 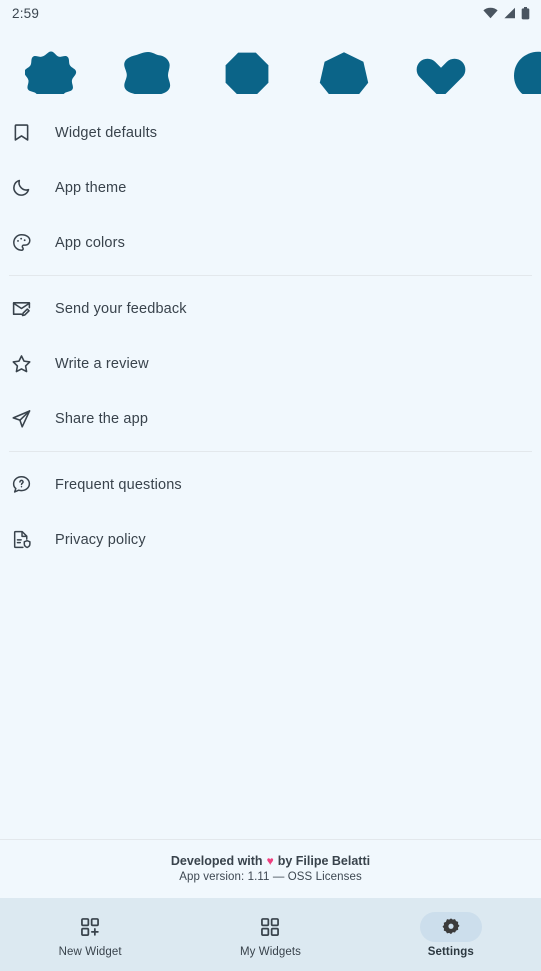 I want to click on add-widget-icon, so click(x=90, y=927).